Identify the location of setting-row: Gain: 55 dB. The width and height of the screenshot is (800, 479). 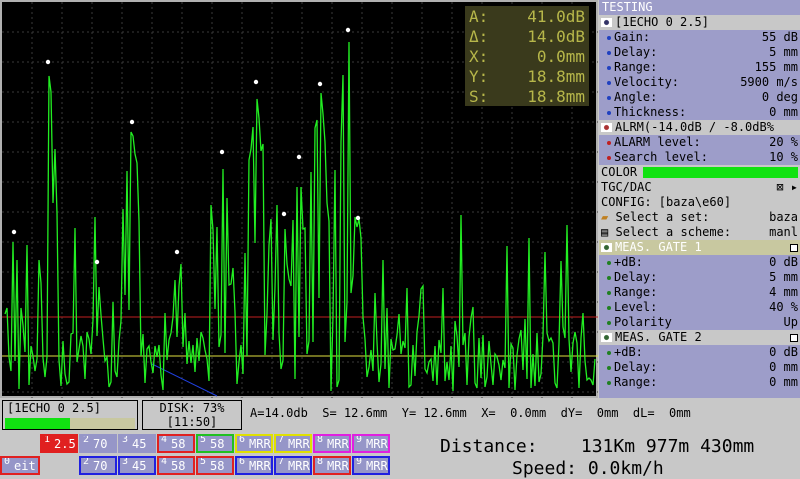
(699, 37).